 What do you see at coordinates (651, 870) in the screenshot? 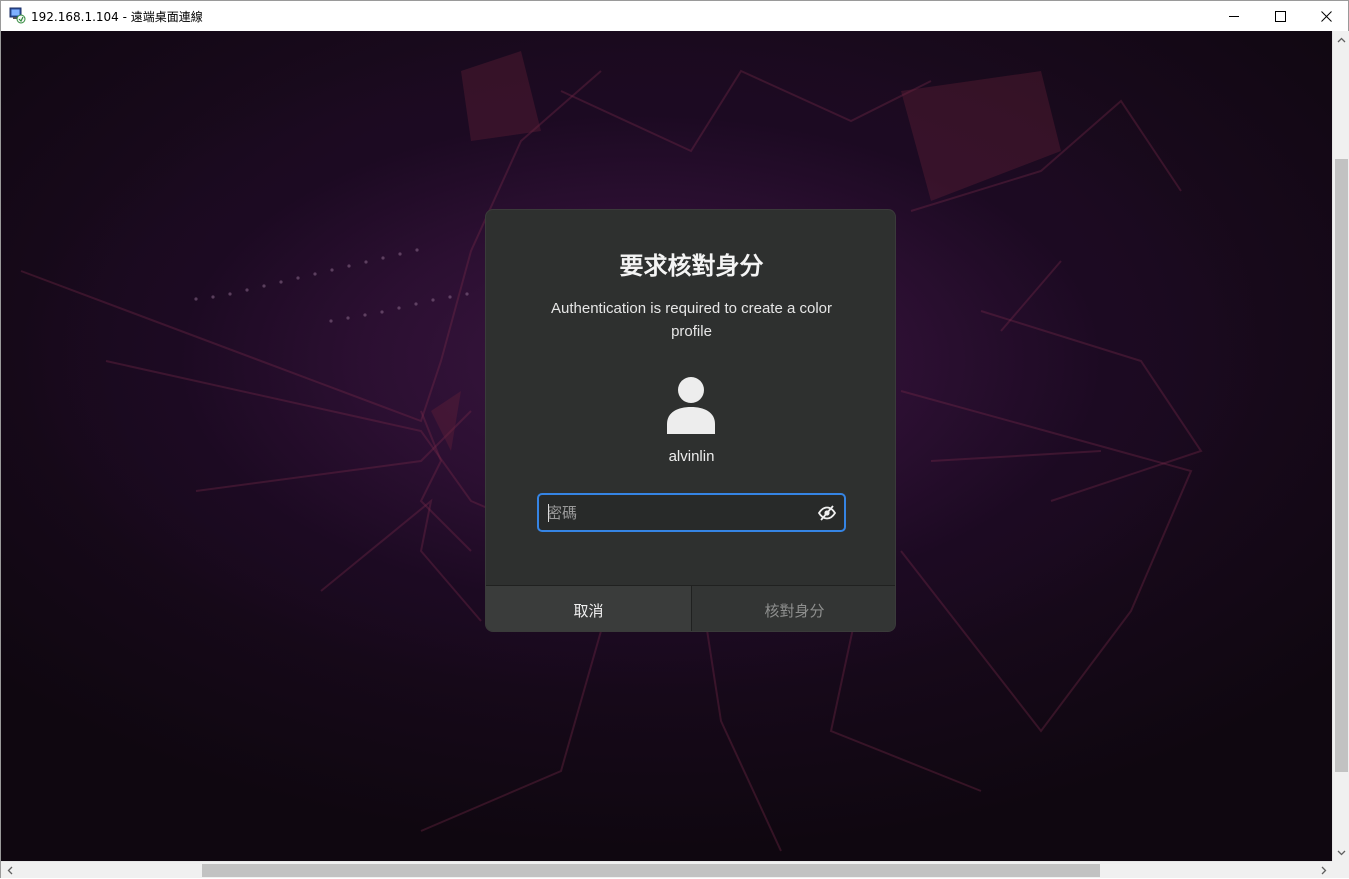
I see `horizontal-scroll-thumb` at bounding box center [651, 870].